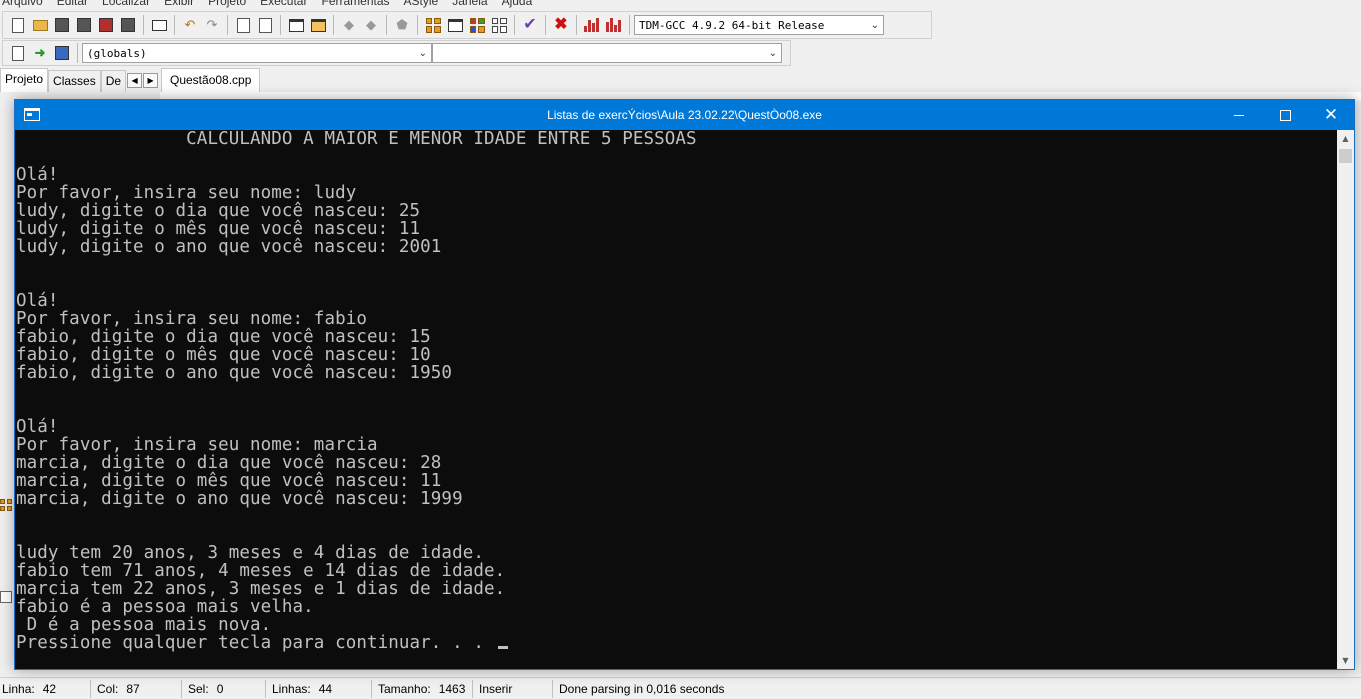 The width and height of the screenshot is (1361, 699). What do you see at coordinates (62, 25) in the screenshot?
I see `save-icon` at bounding box center [62, 25].